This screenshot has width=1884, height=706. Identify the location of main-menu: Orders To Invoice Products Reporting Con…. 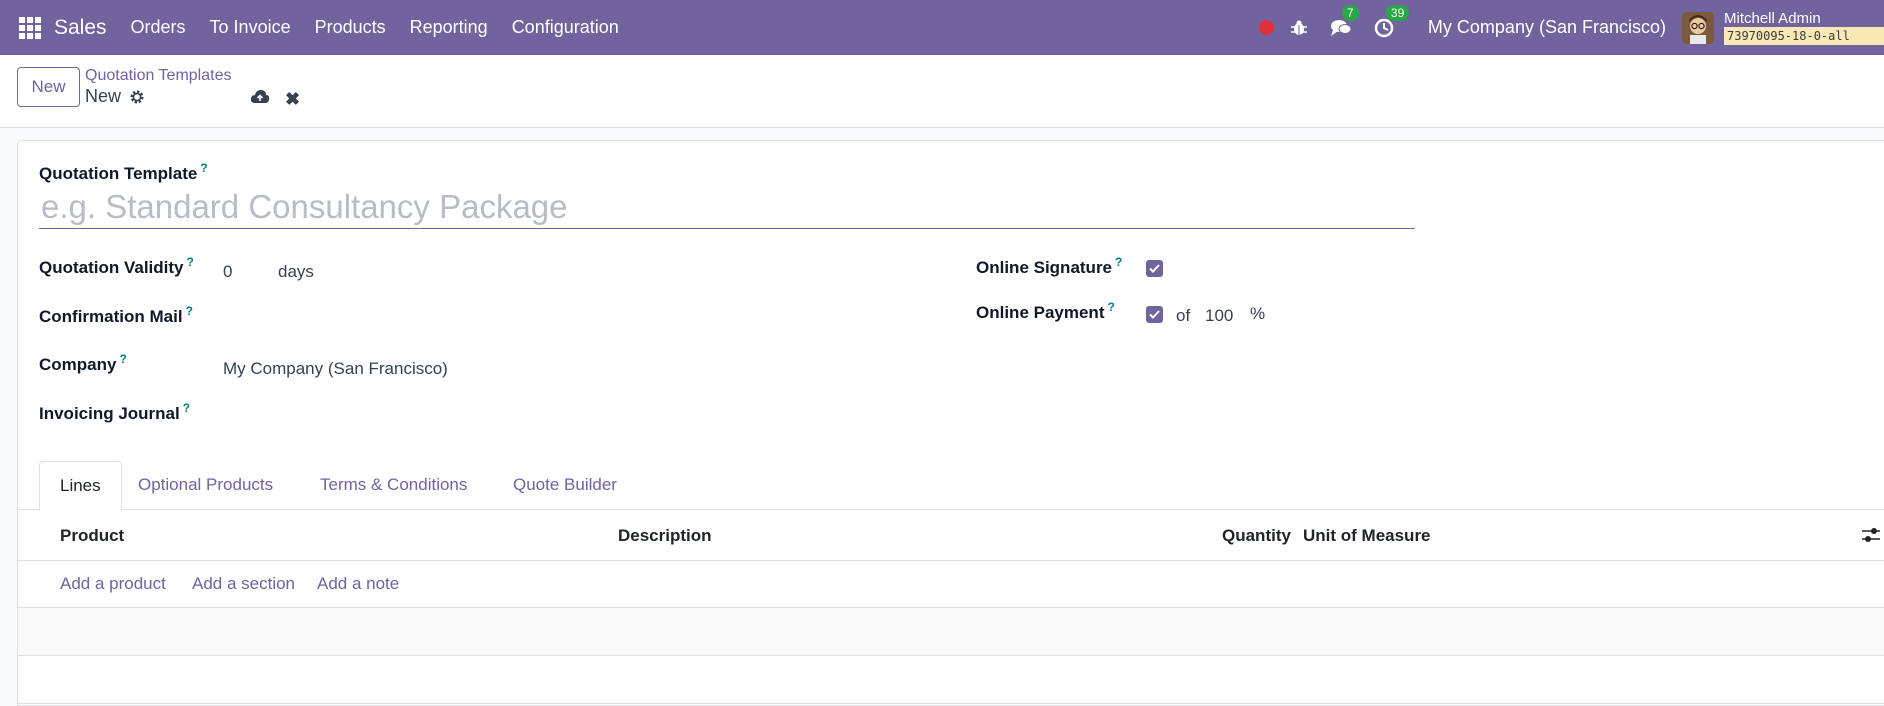
(375, 27).